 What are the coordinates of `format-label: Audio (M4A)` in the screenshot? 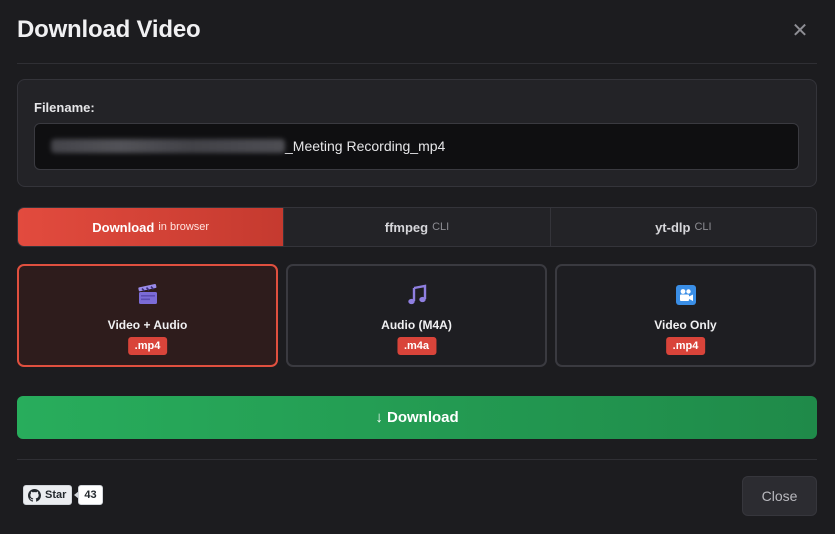 It's located at (416, 325).